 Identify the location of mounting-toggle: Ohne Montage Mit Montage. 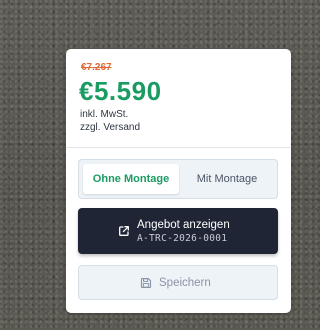
(178, 179).